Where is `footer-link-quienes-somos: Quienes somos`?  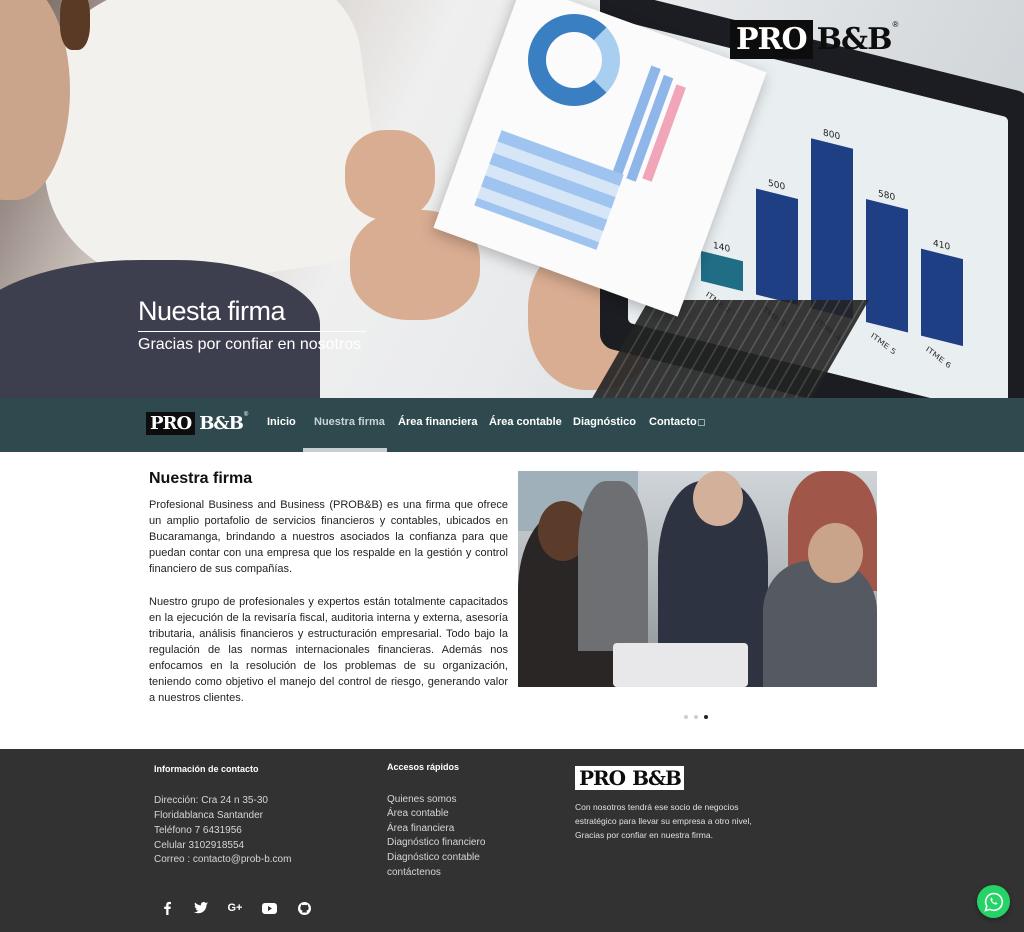
footer-link-quienes-somos: Quienes somos is located at coordinates (421, 799).